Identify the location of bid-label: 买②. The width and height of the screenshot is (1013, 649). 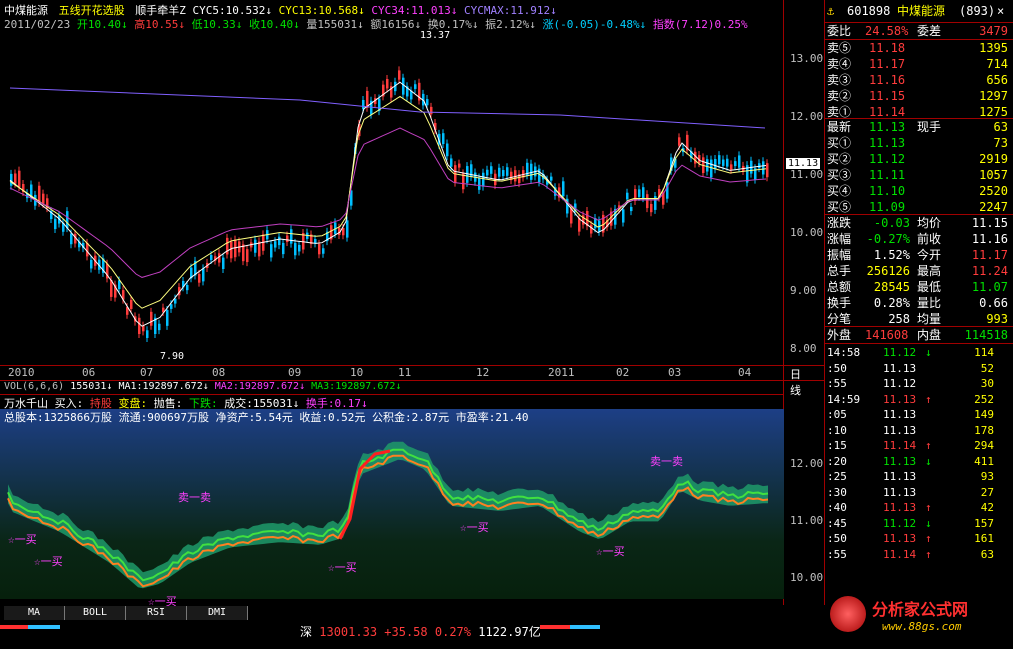
(839, 159).